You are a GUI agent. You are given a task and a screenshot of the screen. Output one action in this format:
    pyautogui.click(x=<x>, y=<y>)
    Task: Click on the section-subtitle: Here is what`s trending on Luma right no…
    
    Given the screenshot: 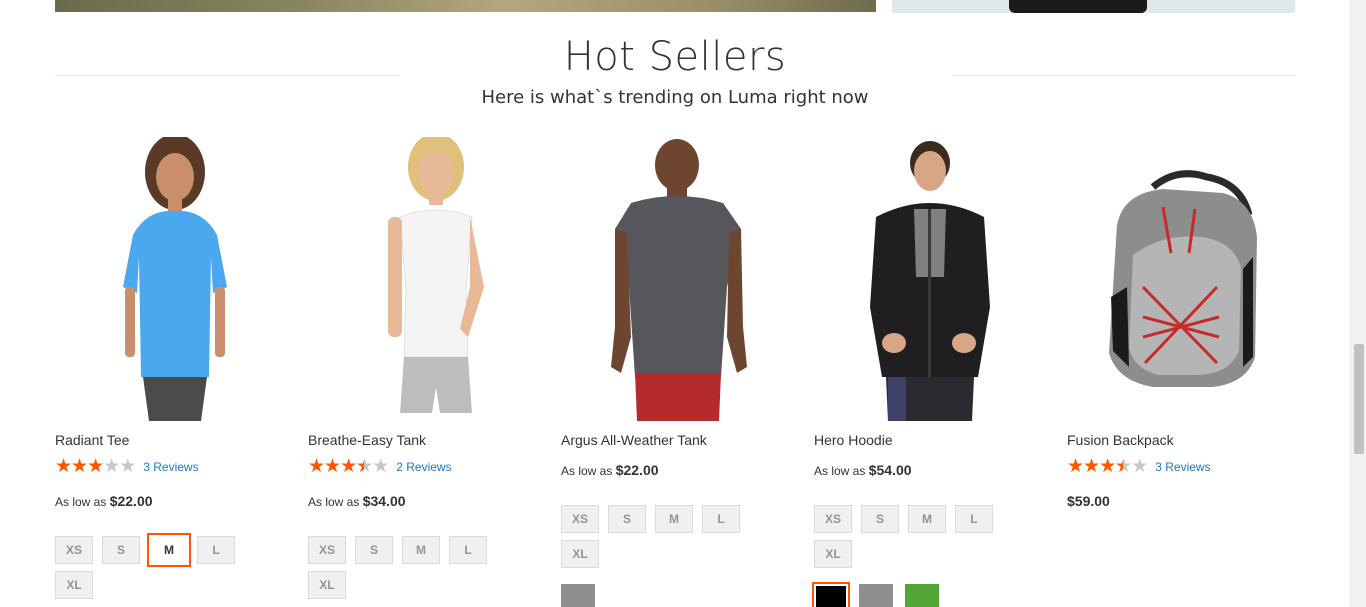 What is the action you would take?
    pyautogui.click(x=675, y=97)
    